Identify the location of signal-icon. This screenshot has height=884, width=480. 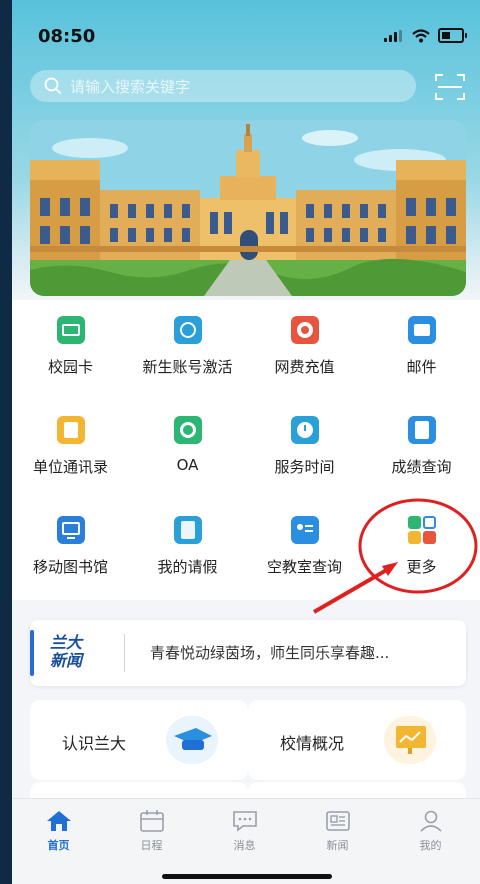
(394, 35).